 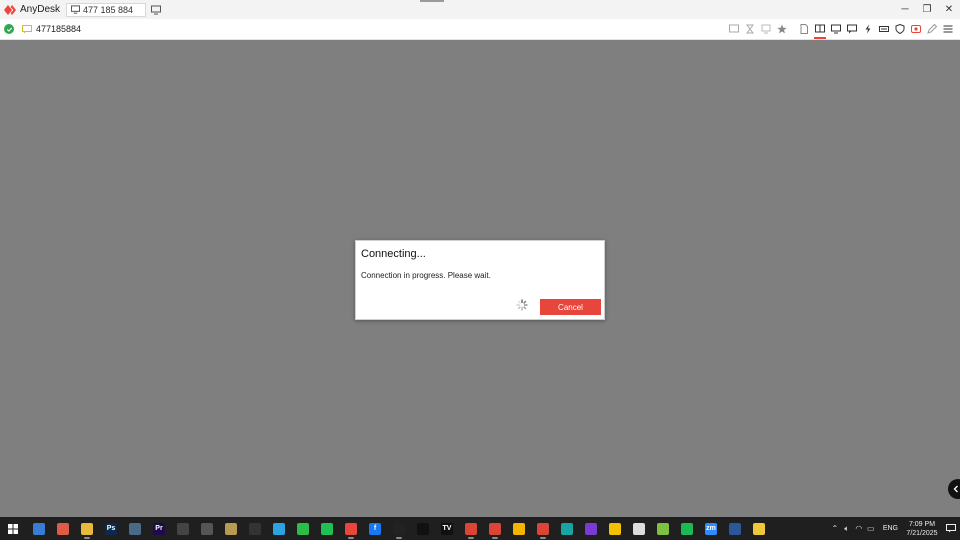 I want to click on cancel-button: Cancel, so click(x=570, y=307).